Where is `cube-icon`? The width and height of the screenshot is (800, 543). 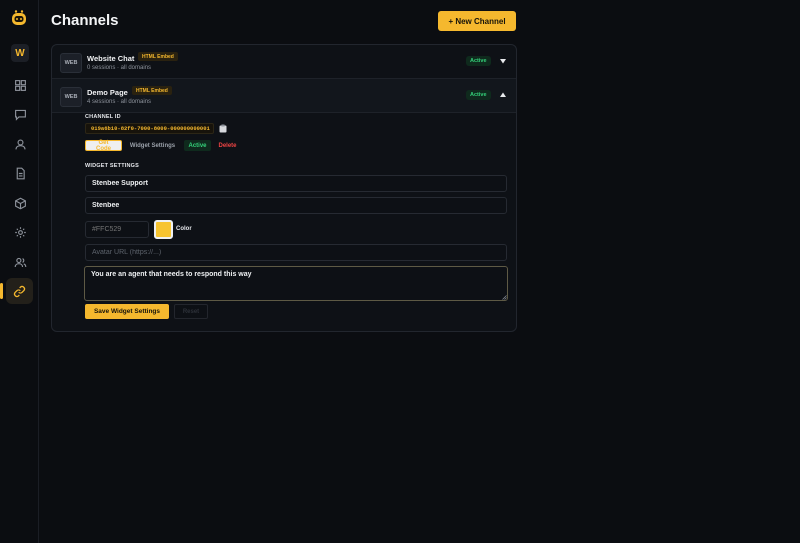 cube-icon is located at coordinates (20, 203).